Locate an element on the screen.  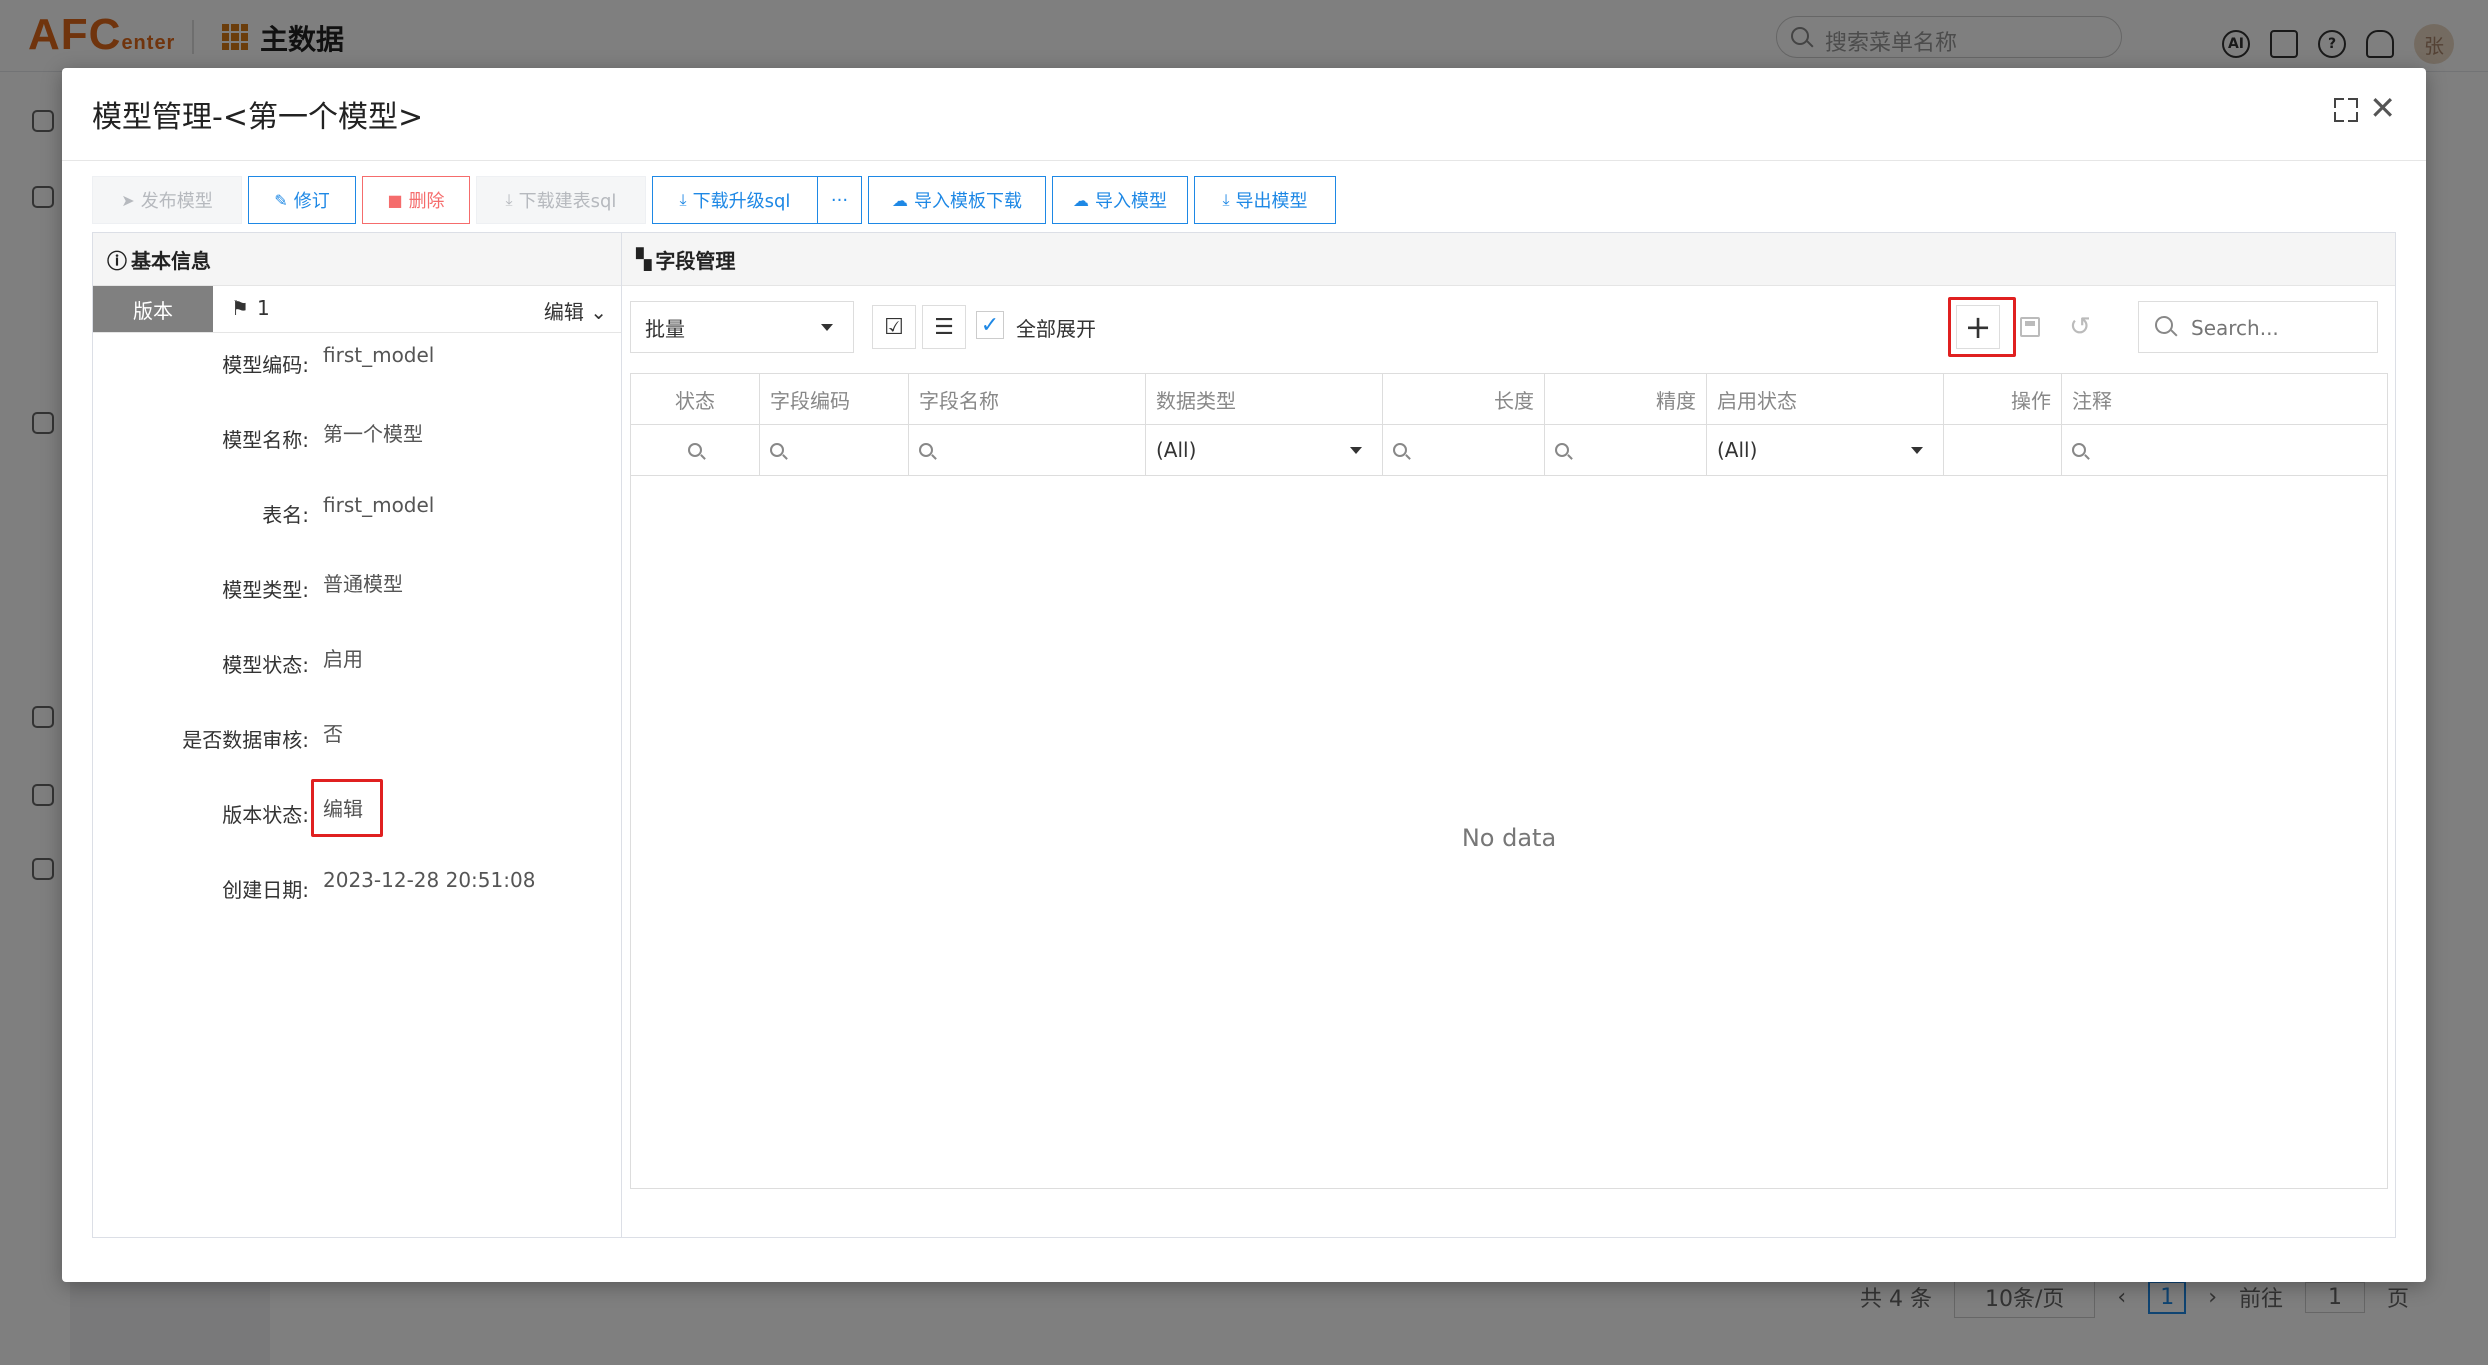
download-upgrade-sql-button: ⤓ 下载升级sql is located at coordinates (735, 200).